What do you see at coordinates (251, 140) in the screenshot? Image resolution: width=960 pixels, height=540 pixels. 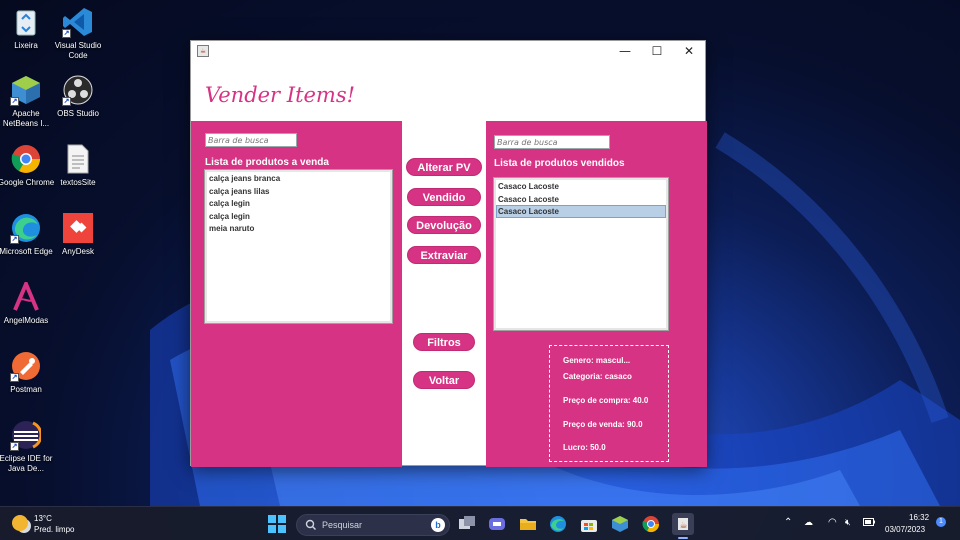 I see `left-search-input` at bounding box center [251, 140].